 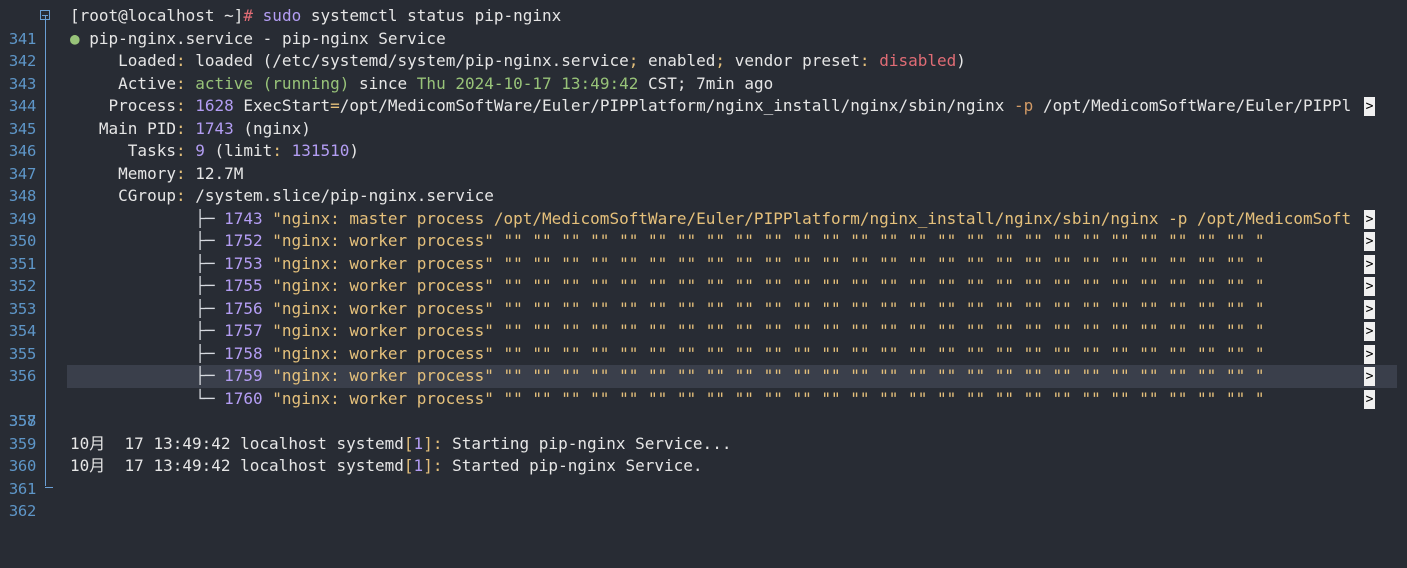 I want to click on unit-file-path: /etc/systemd/system/pip-nginx.service, so click(x=450, y=60).